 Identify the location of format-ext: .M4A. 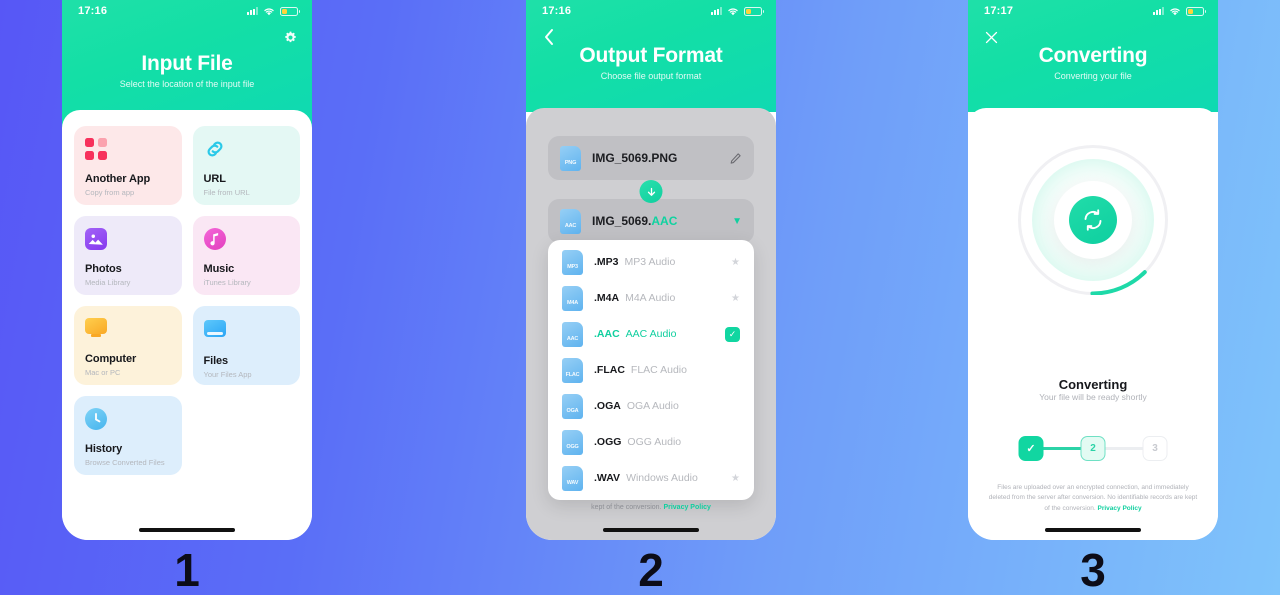
(607, 298).